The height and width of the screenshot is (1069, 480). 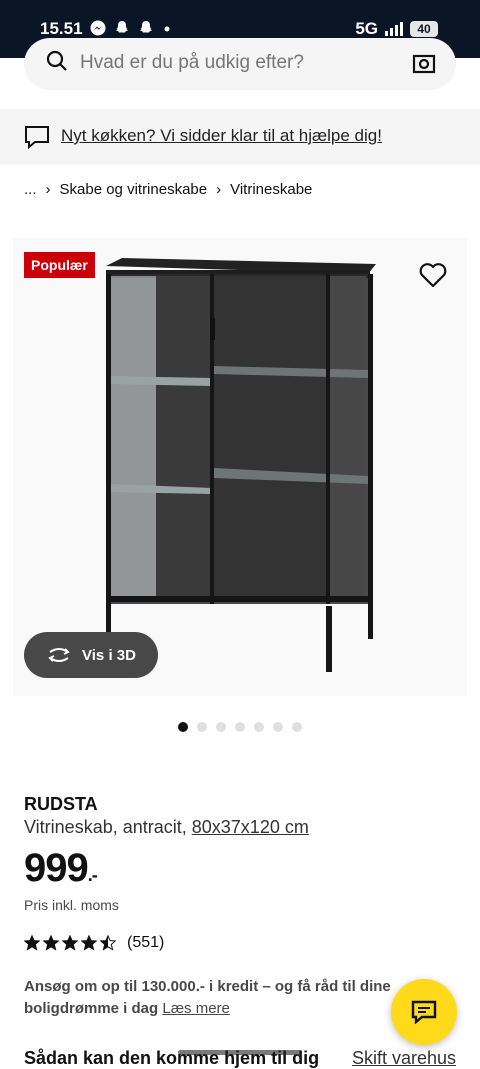 What do you see at coordinates (240, 1052) in the screenshot?
I see `home-indicator` at bounding box center [240, 1052].